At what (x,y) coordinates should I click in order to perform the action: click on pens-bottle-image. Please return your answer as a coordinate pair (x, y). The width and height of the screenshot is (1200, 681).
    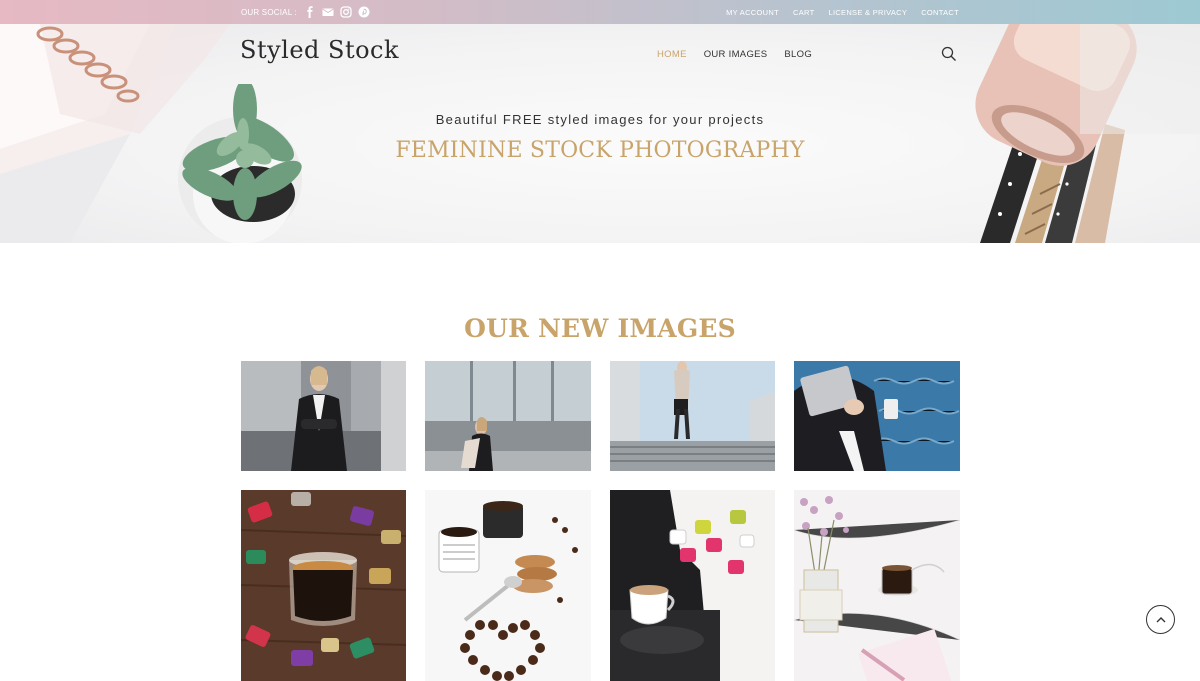
    Looking at the image, I should click on (1087, 133).